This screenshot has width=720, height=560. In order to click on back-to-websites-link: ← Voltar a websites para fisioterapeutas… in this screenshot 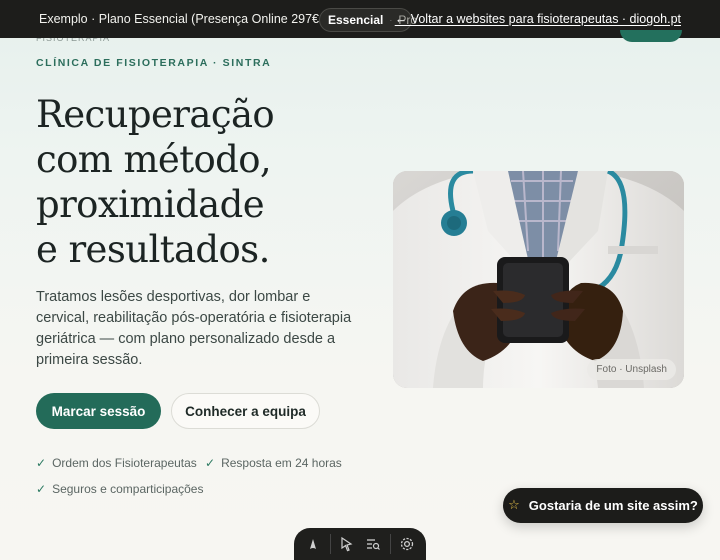, I will do `click(538, 19)`.